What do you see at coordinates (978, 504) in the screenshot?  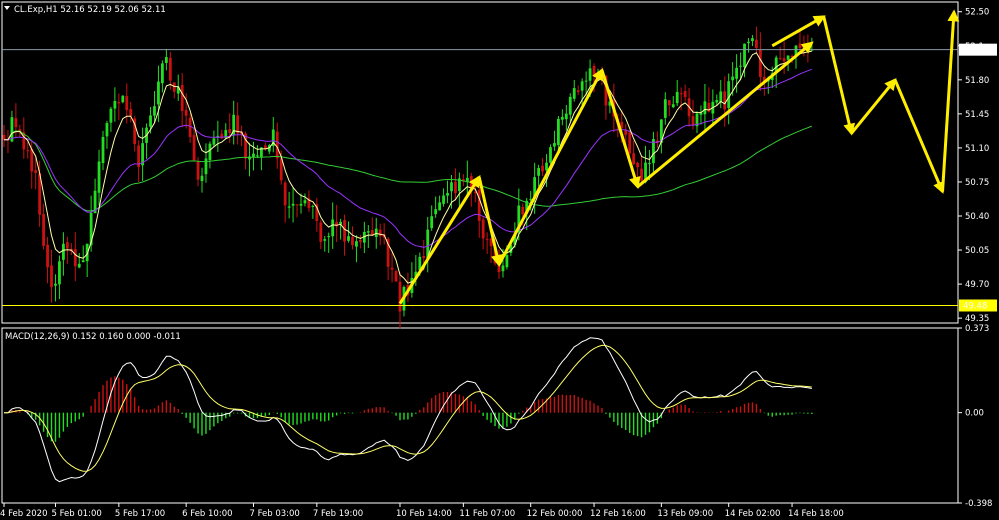 I see `macd-tick-label: -0.398` at bounding box center [978, 504].